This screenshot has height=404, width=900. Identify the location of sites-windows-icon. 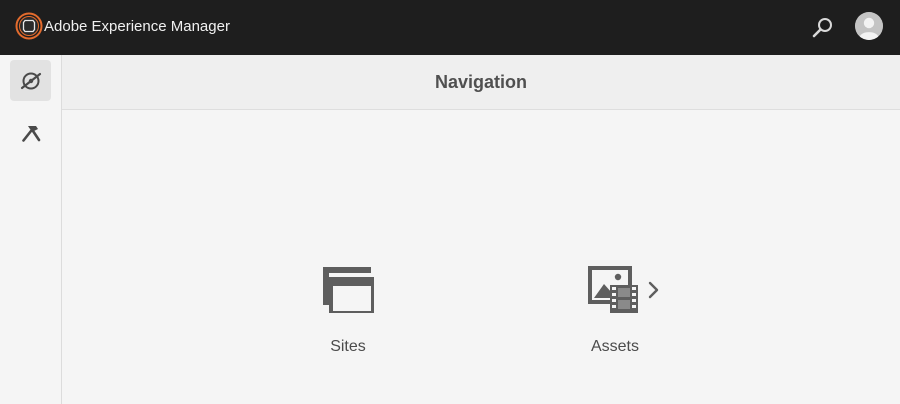
(348, 293).